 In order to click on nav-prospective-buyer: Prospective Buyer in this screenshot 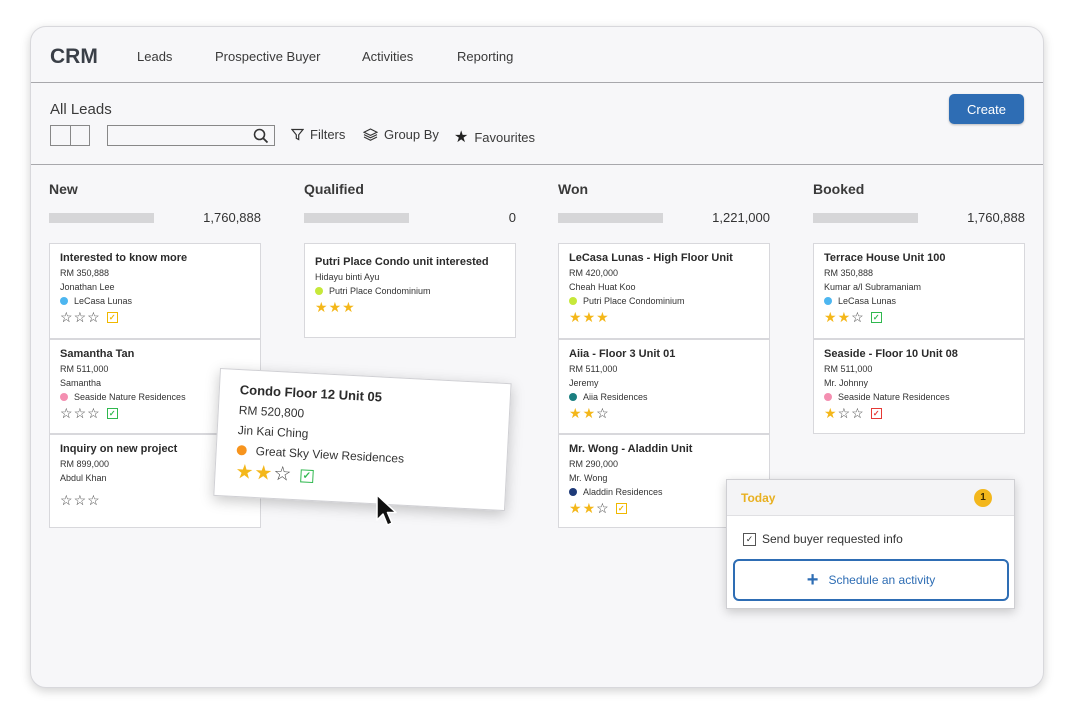, I will do `click(268, 56)`.